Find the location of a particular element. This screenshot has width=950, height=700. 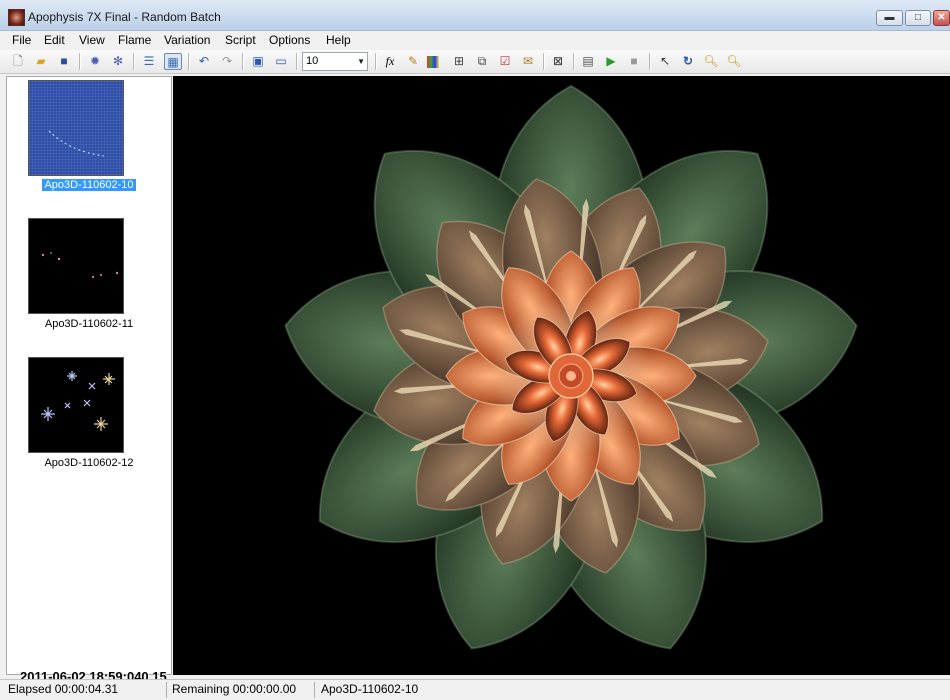

mutate-icon: ⊞ is located at coordinates (459, 61).